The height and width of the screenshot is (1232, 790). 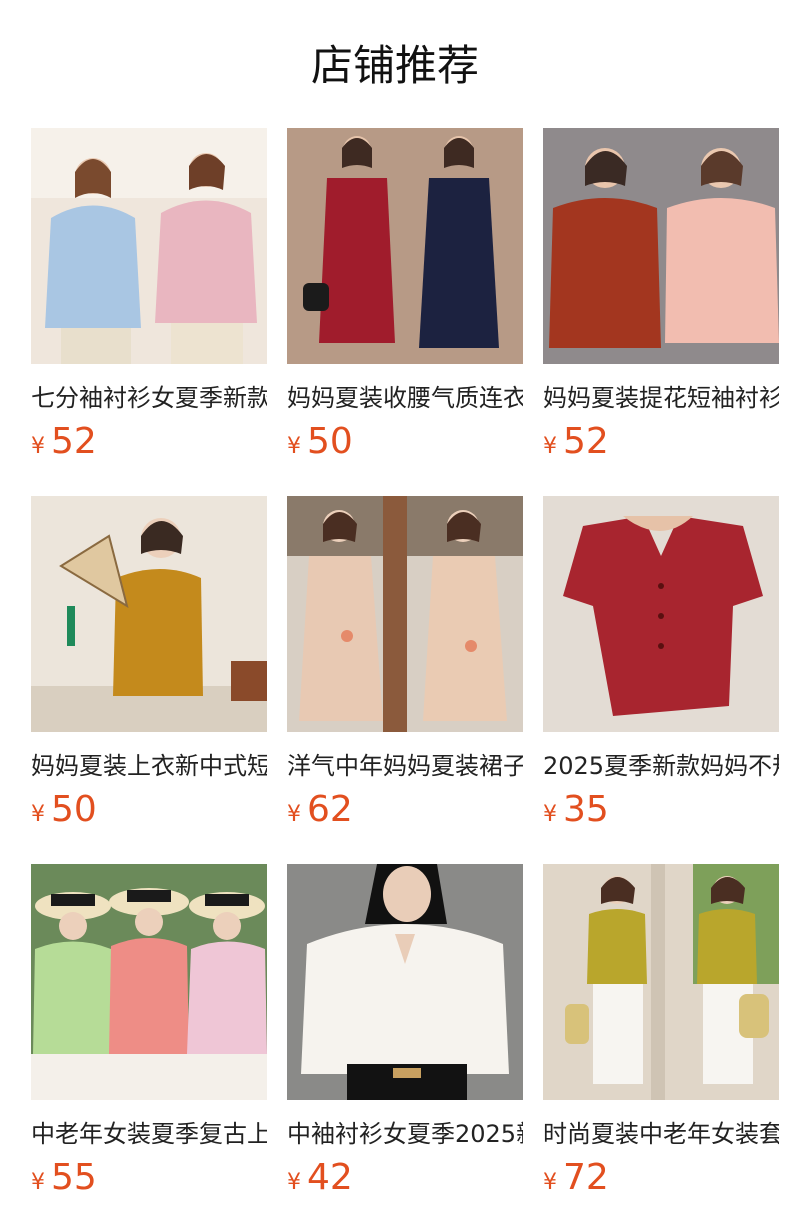 What do you see at coordinates (661, 766) in the screenshot?
I see `product-name: 2025夏季新款妈妈不规则上衣` at bounding box center [661, 766].